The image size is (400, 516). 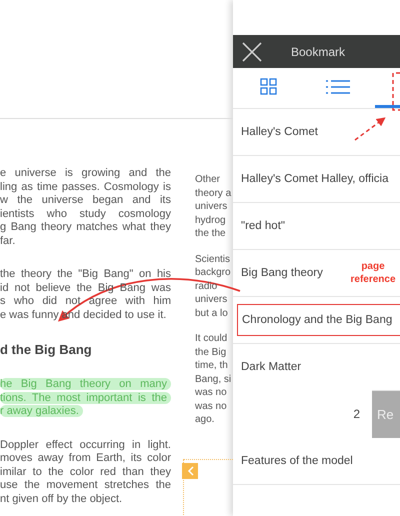 I want to click on bookmark-label: Halley's Comet, so click(x=279, y=132).